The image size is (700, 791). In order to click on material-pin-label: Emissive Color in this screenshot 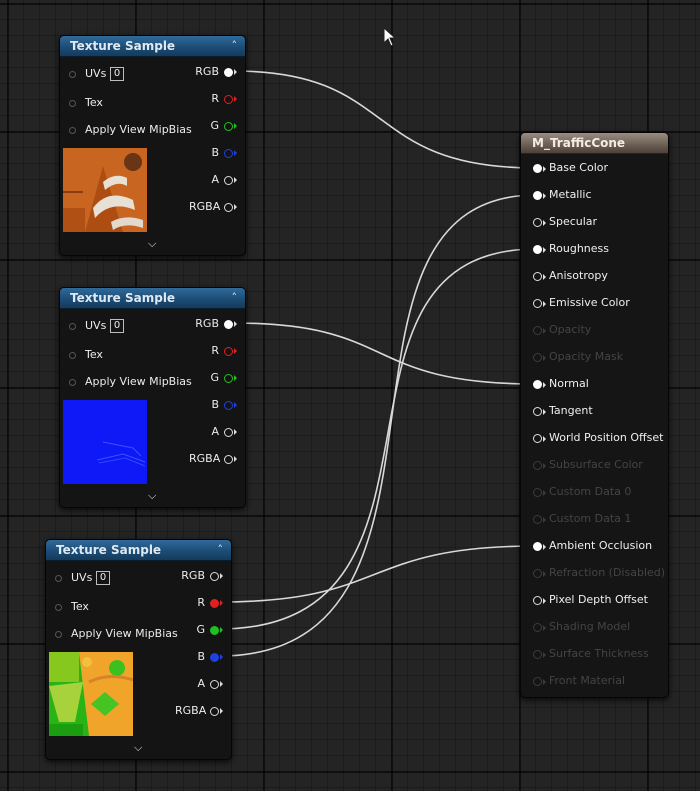, I will do `click(589, 302)`.